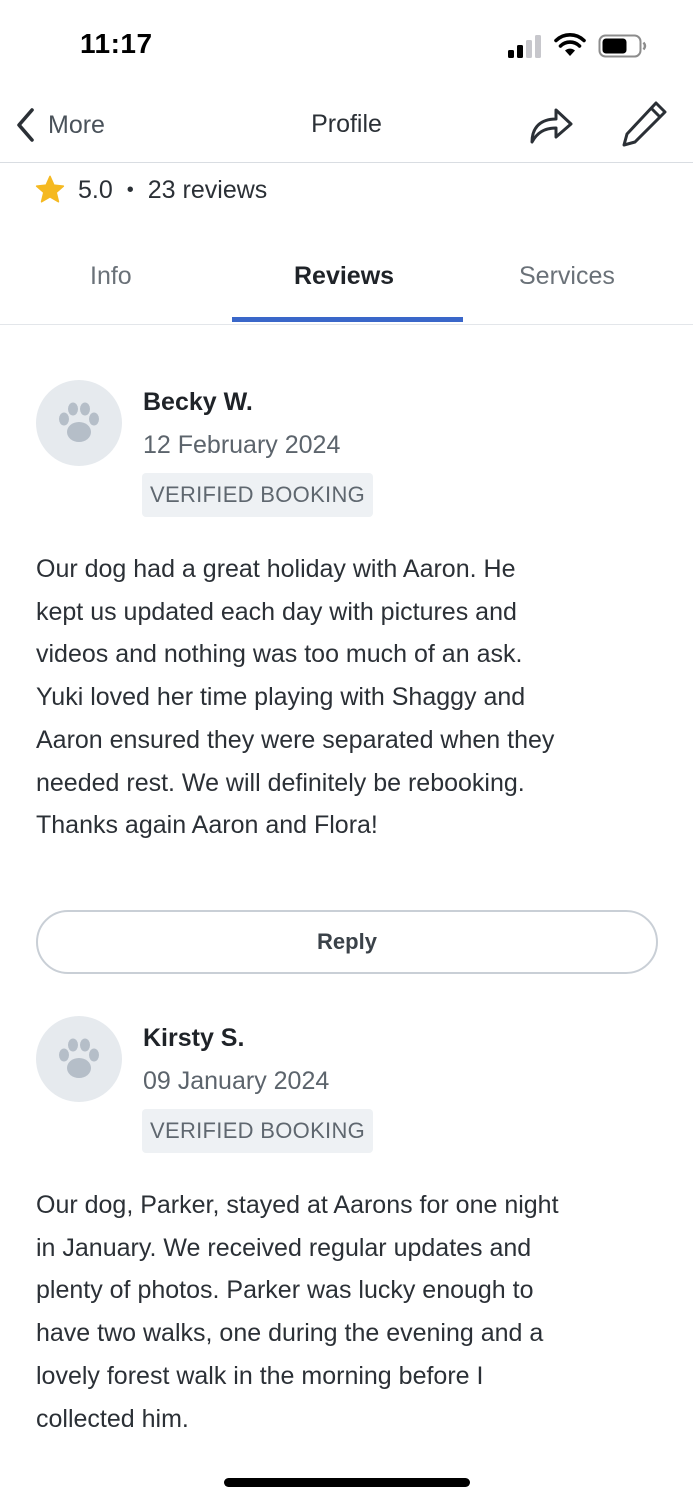 The image size is (693, 1500). What do you see at coordinates (111, 276) in the screenshot?
I see `tab-info: Info` at bounding box center [111, 276].